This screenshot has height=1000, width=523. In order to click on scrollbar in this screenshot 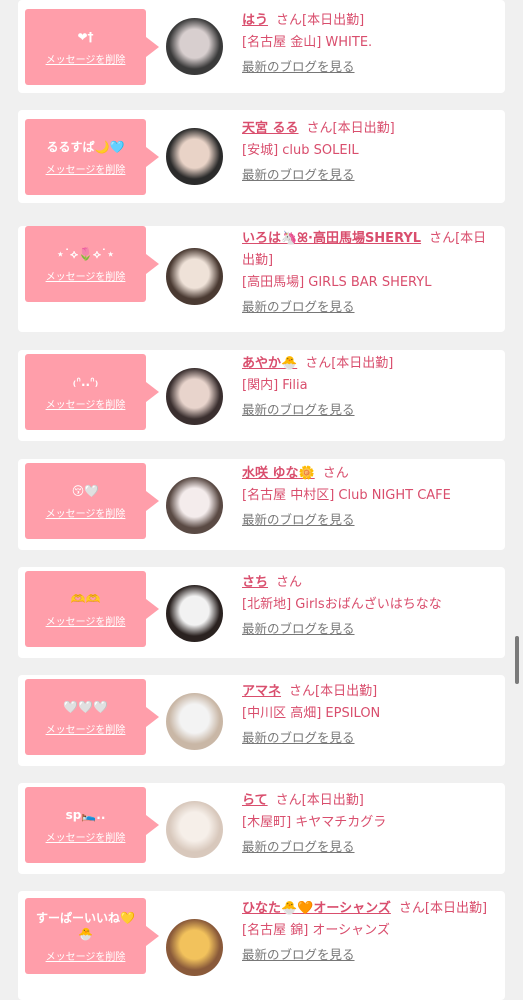, I will do `click(517, 660)`.